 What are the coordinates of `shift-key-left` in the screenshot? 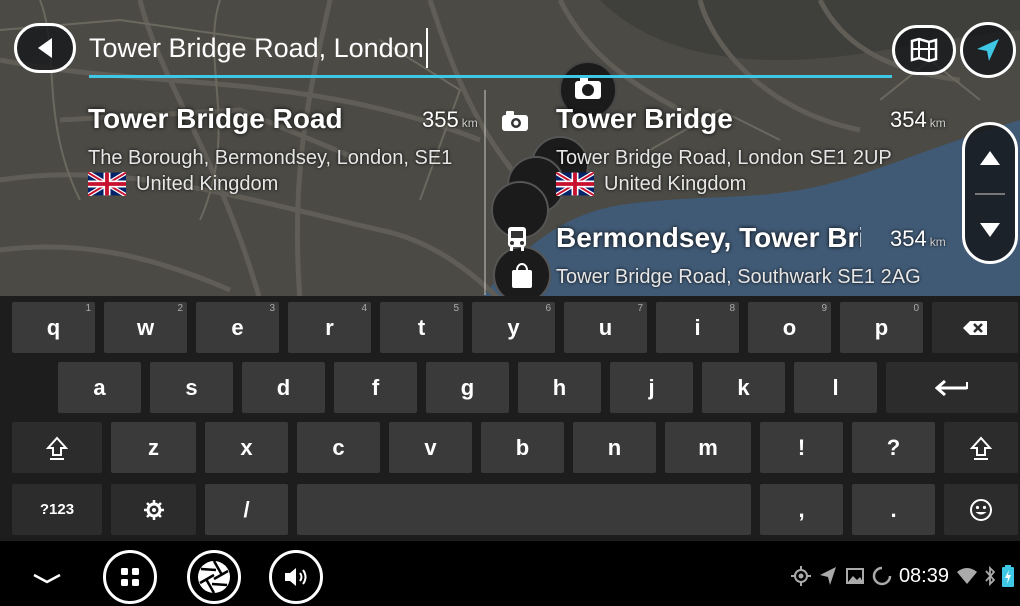 It's located at (57, 447).